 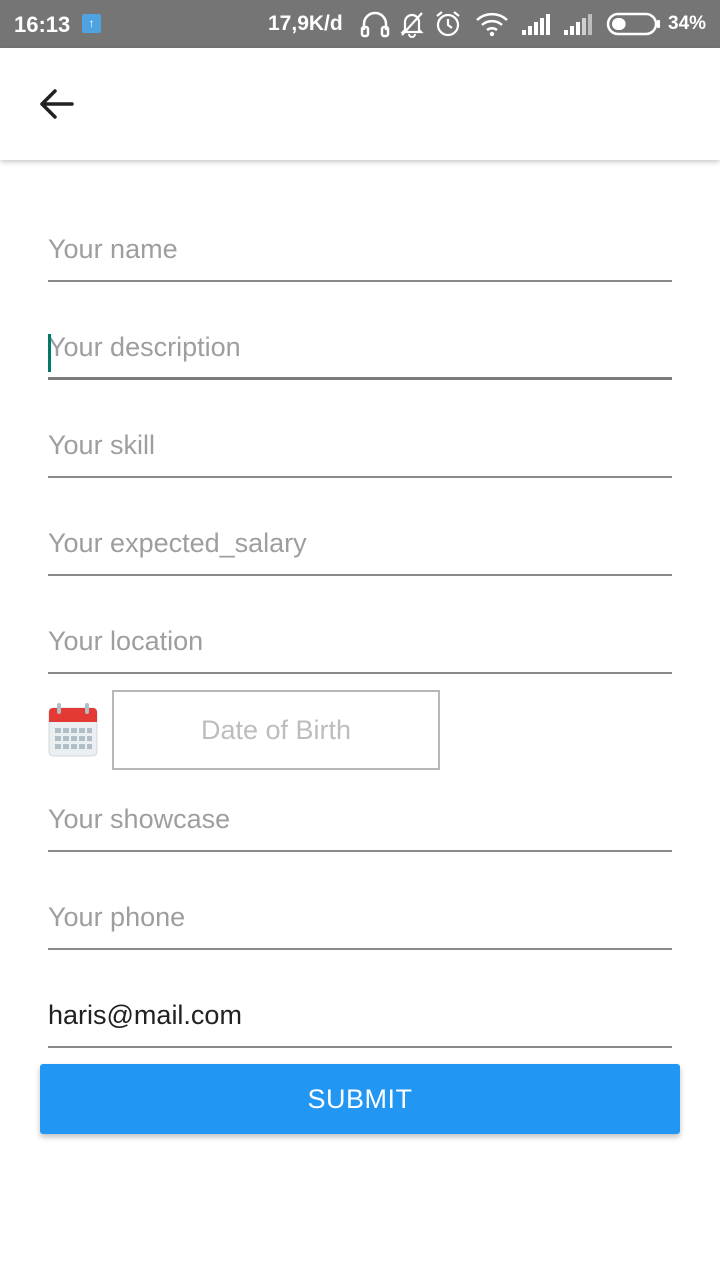 I want to click on upload-icon: ↑, so click(x=91, y=23).